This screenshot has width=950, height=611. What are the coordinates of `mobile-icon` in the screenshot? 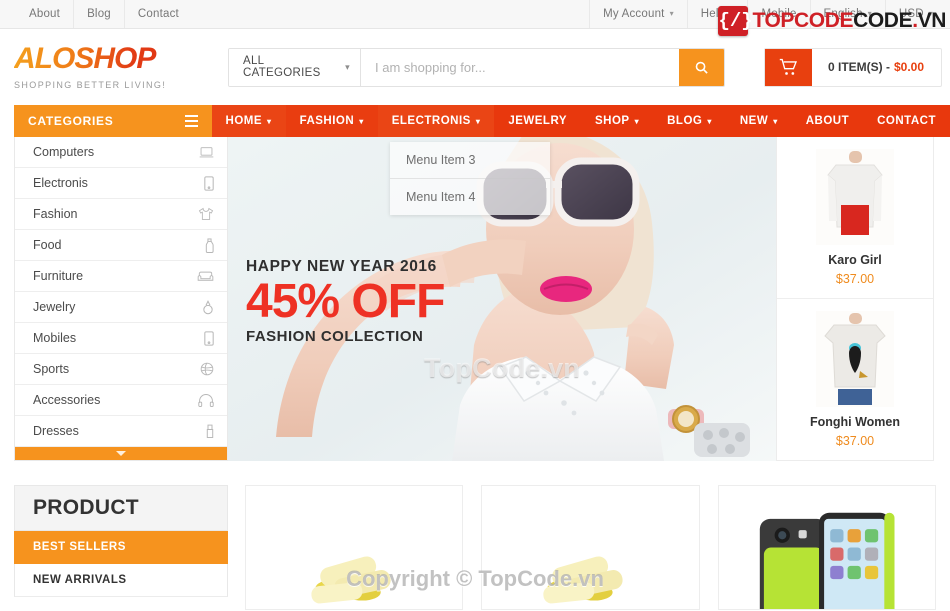 It's located at (209, 183).